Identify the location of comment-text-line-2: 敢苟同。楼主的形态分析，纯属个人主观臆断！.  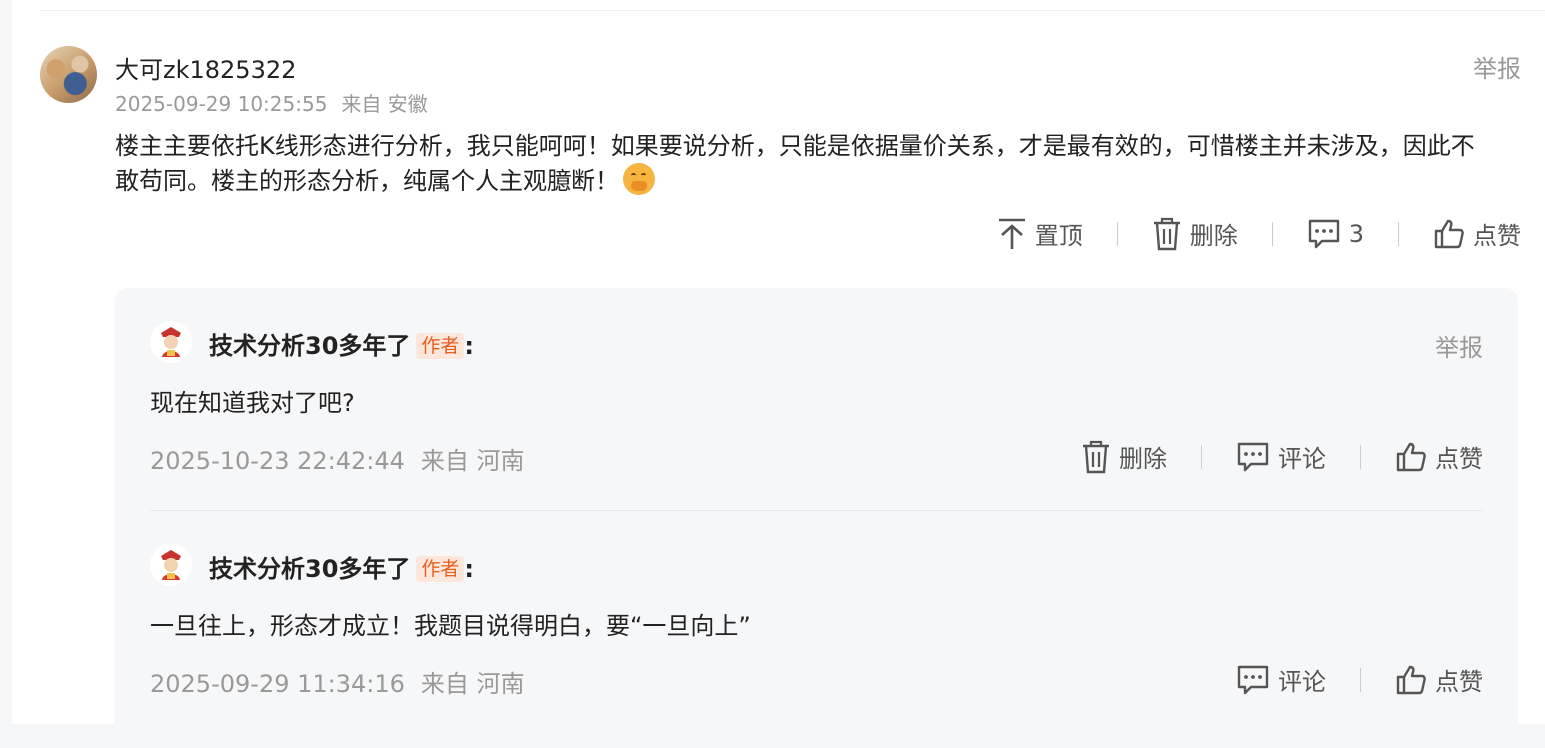
(367, 181).